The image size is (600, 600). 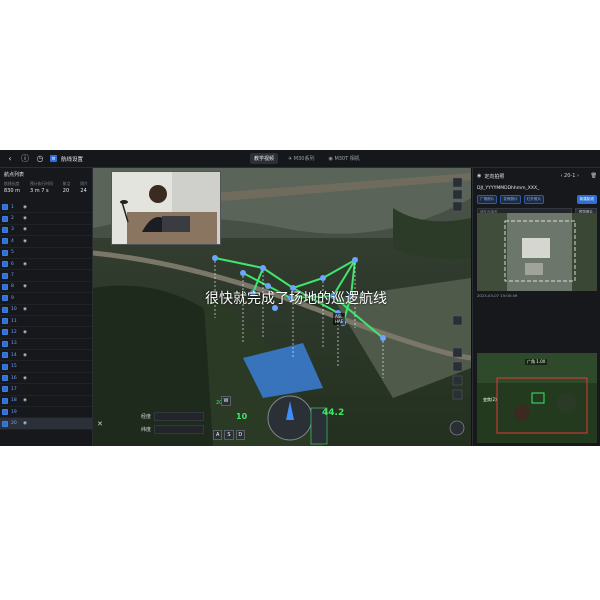 What do you see at coordinates (46, 345) in the screenshot?
I see `waypoint-row: 13` at bounding box center [46, 345].